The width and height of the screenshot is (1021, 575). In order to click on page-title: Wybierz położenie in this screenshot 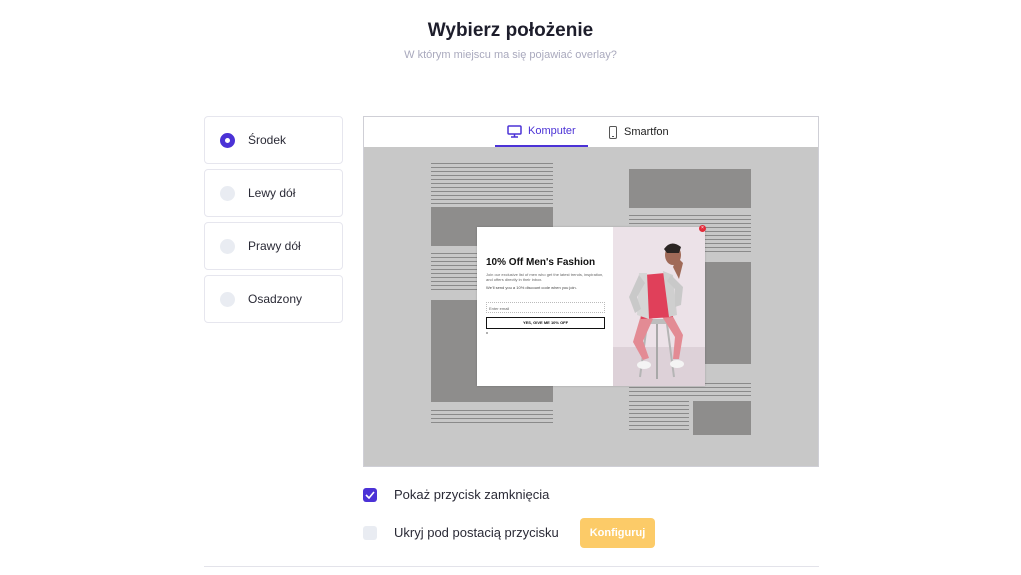, I will do `click(510, 30)`.